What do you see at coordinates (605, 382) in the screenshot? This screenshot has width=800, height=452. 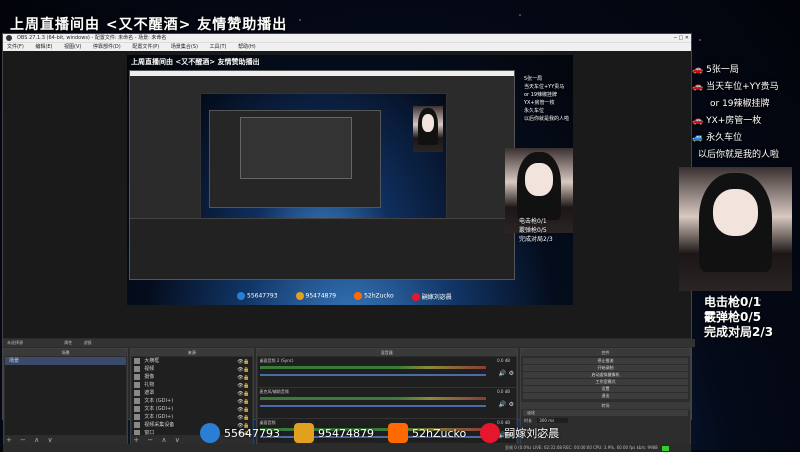 I see `studio-mode-button: 工作室模式` at bounding box center [605, 382].